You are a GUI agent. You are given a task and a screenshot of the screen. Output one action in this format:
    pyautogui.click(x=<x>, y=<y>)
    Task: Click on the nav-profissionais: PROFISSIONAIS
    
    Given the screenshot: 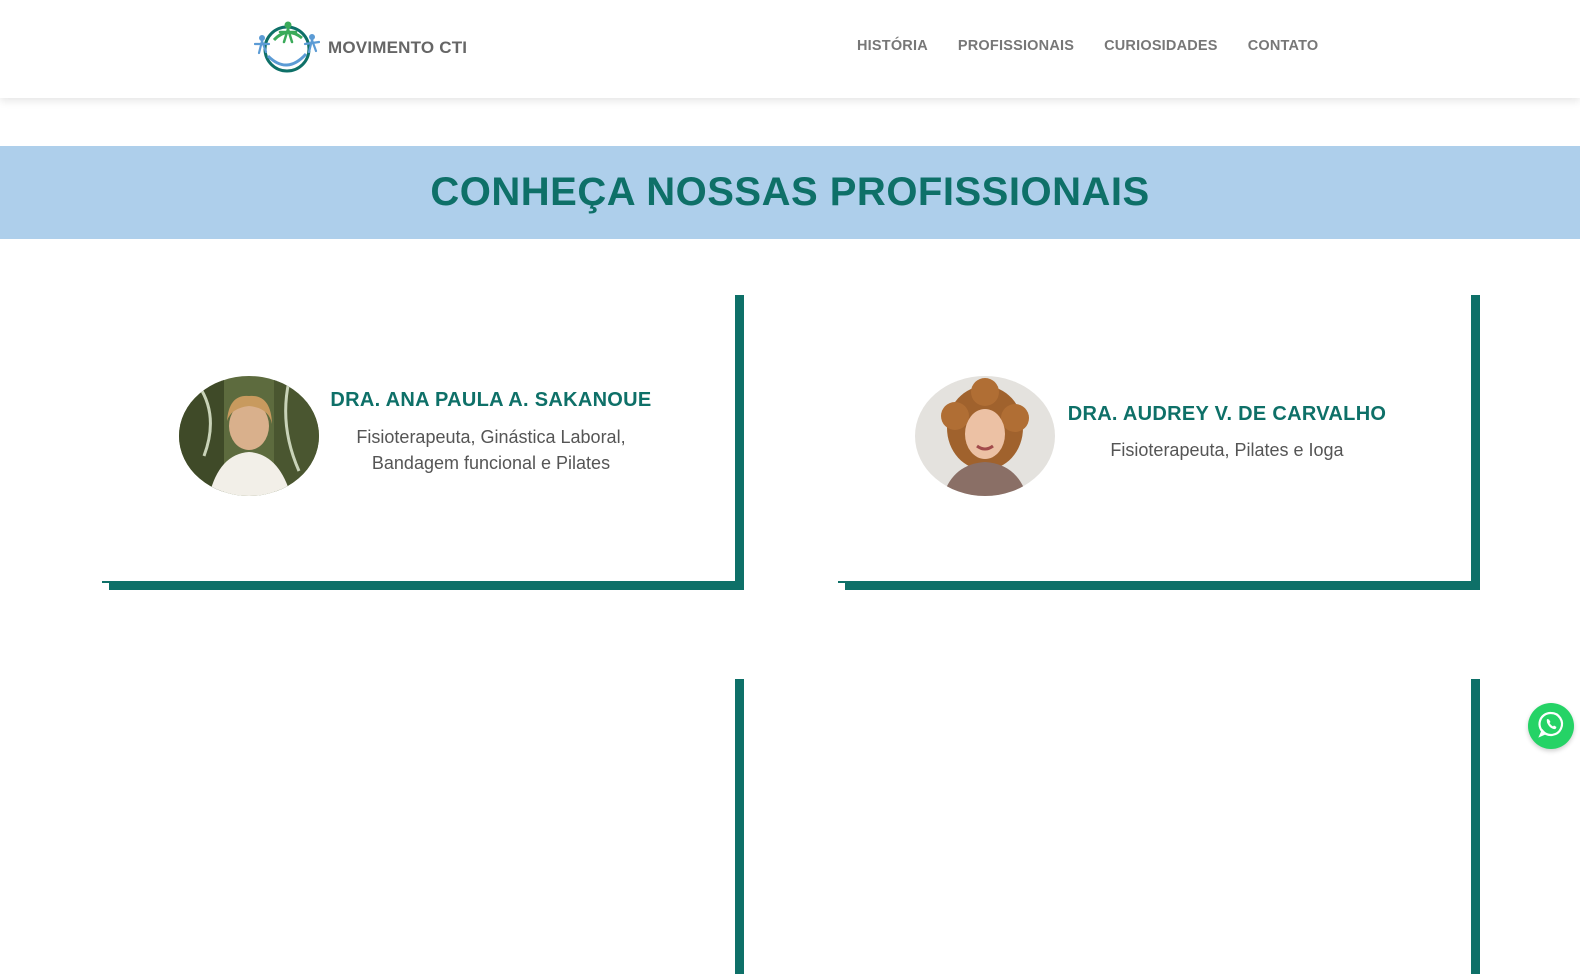 What is the action you would take?
    pyautogui.click(x=1016, y=46)
    